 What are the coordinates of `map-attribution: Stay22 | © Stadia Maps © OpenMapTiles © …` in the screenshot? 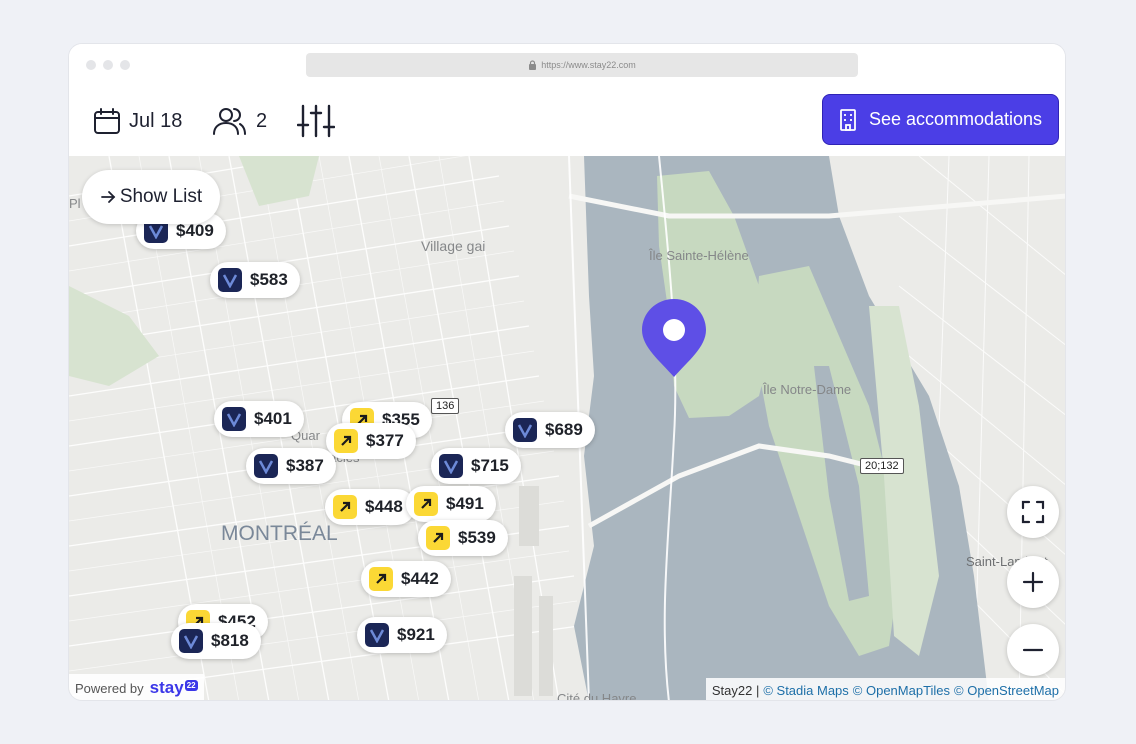 It's located at (885, 689).